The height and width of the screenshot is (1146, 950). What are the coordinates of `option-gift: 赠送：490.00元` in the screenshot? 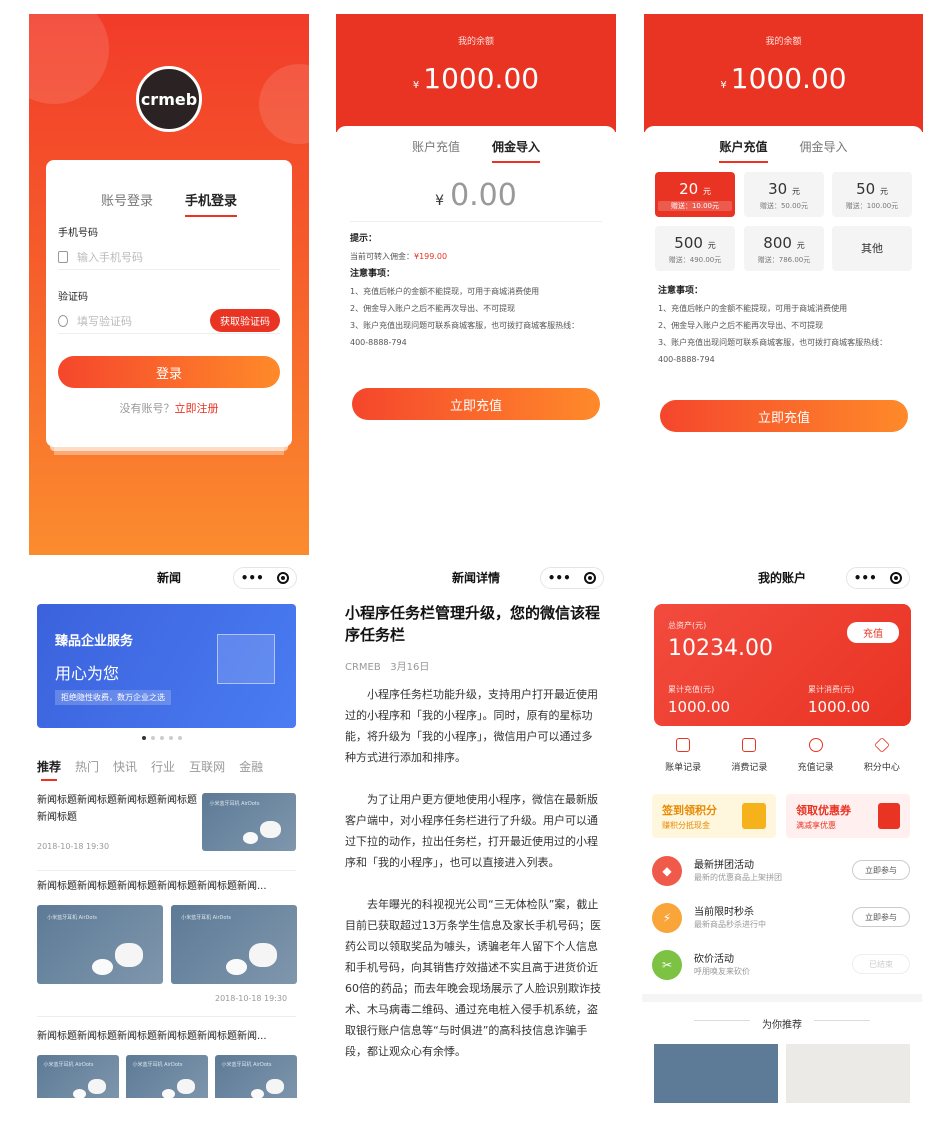 It's located at (695, 260).